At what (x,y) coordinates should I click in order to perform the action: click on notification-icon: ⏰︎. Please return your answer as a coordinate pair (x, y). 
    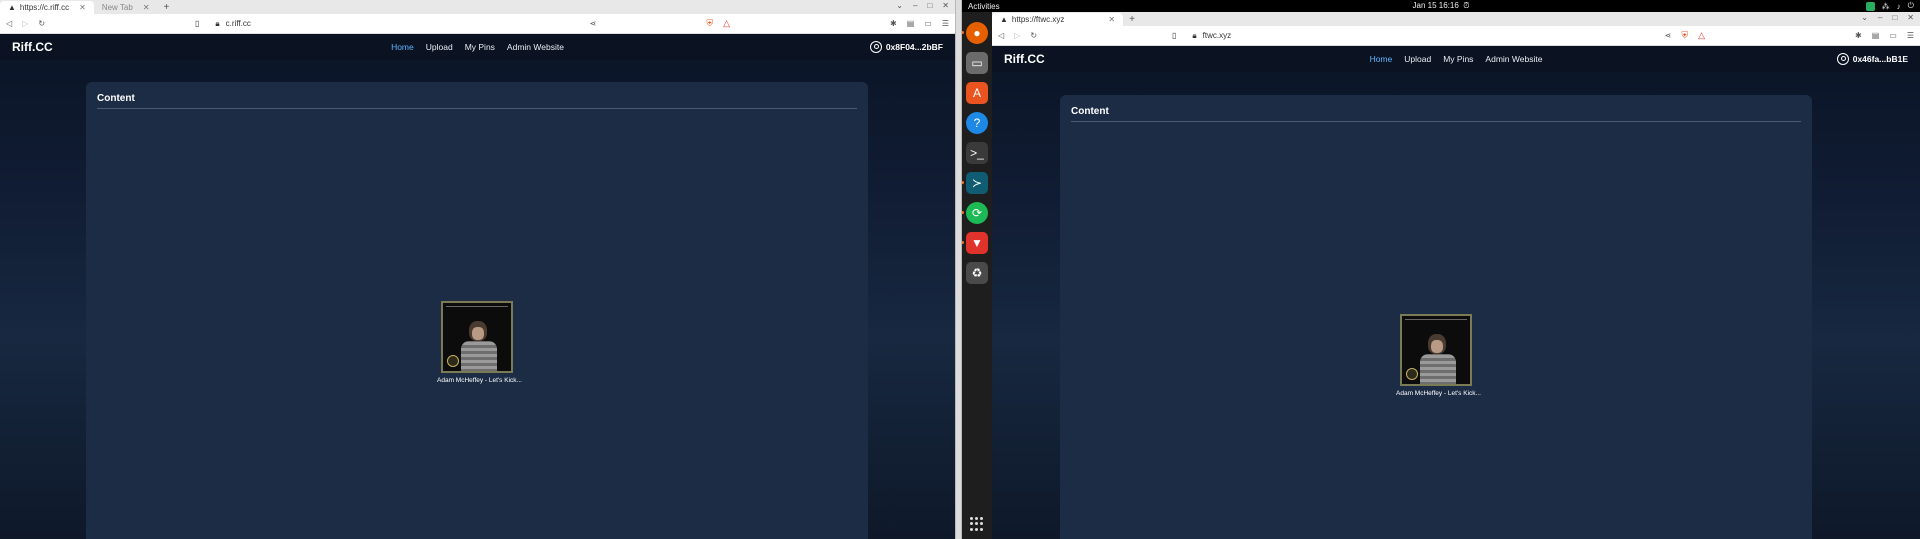
    Looking at the image, I should click on (1465, 5).